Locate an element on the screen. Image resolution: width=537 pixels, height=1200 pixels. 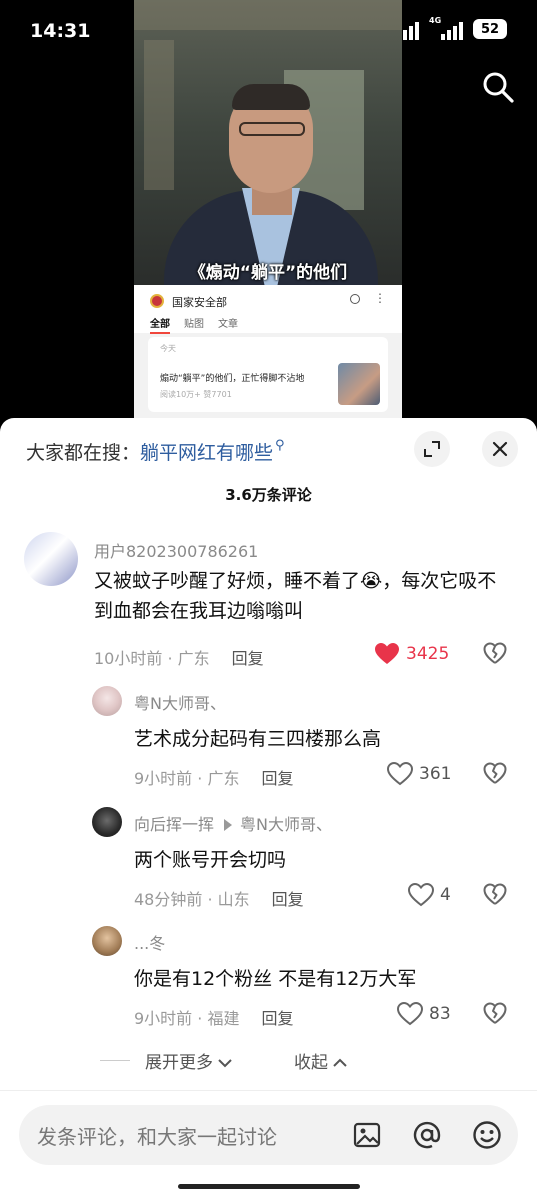
comment-time-location: 9小时前 · 广东 is located at coordinates (187, 778).